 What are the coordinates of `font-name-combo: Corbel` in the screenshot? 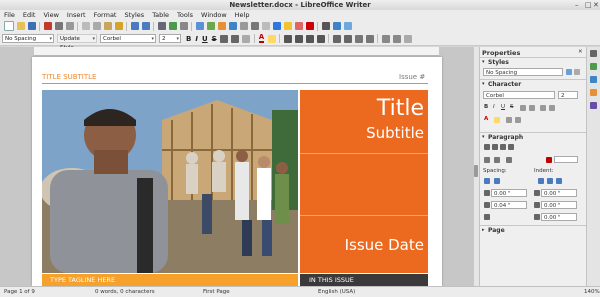 It's located at (128, 39).